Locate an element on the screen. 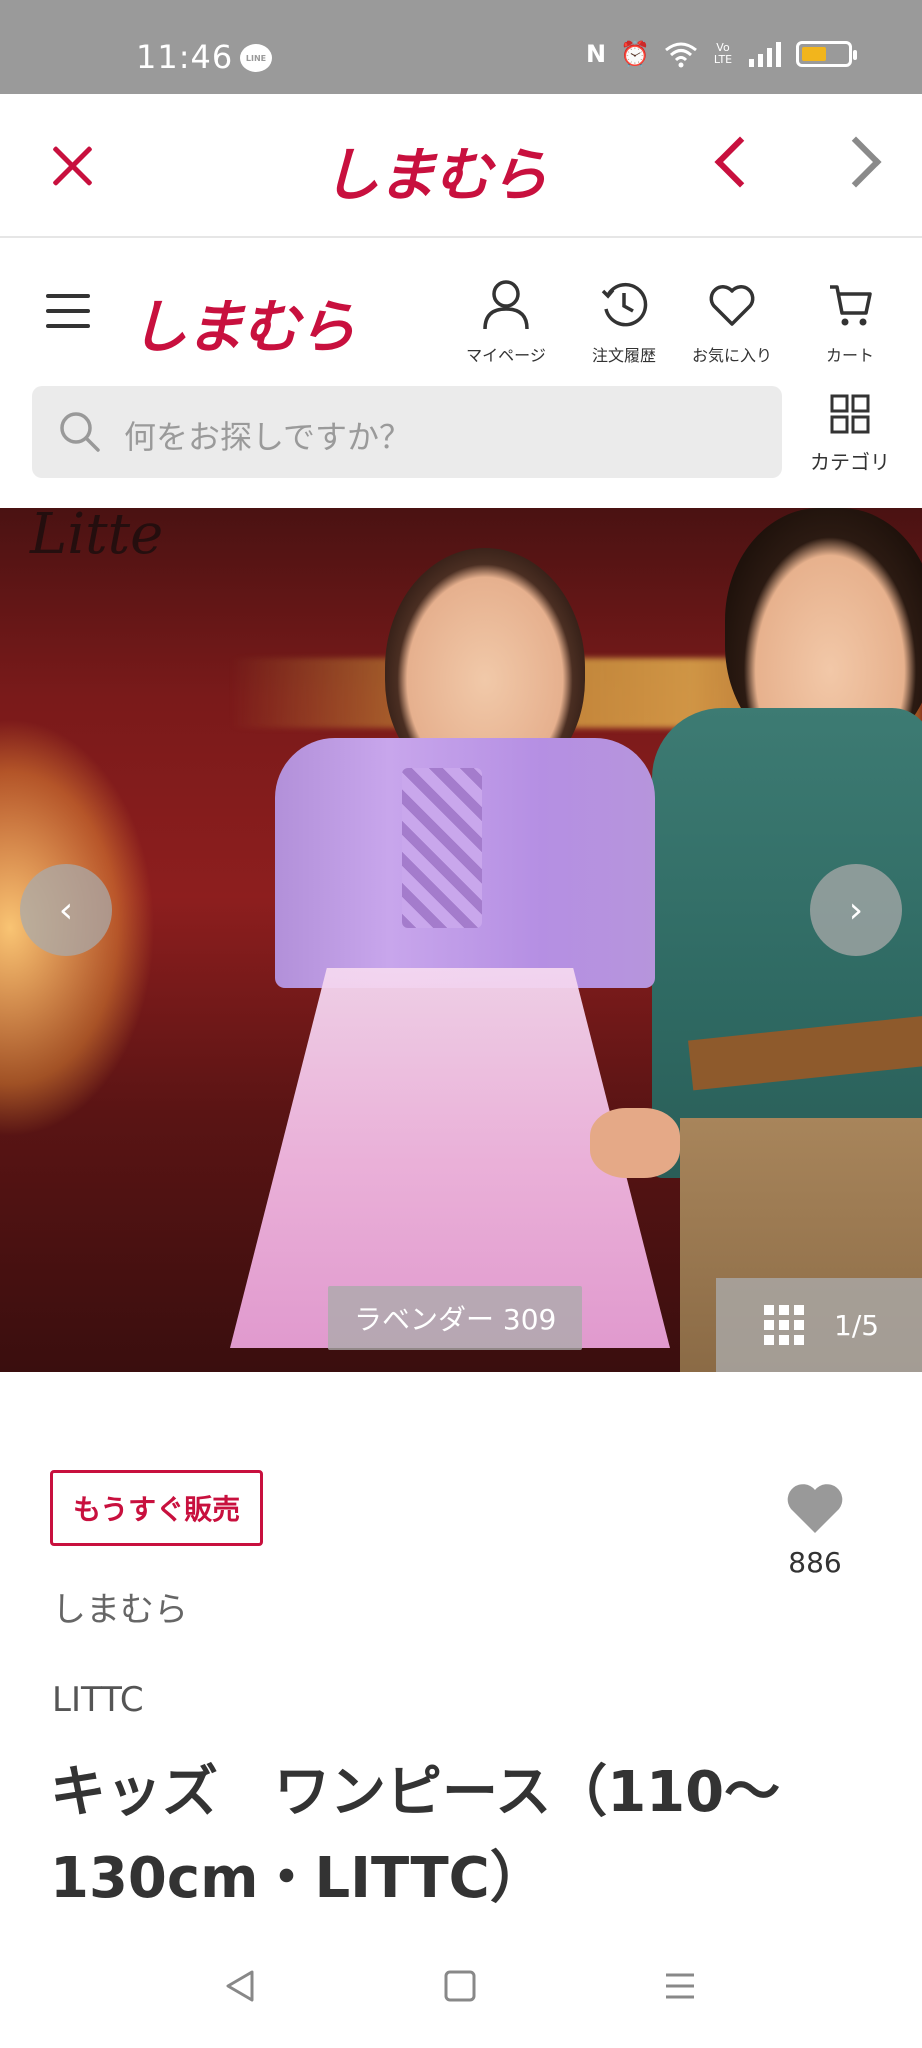  signal-icon is located at coordinates (765, 54).